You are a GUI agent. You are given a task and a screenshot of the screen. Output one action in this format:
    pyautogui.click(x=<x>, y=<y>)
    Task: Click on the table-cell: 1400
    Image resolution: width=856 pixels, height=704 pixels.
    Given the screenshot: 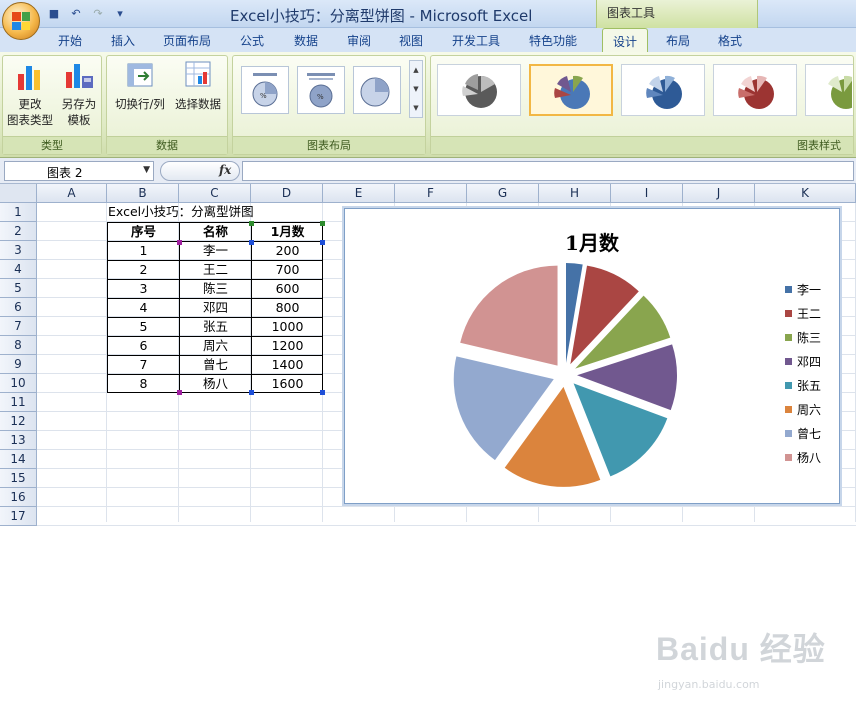 What is the action you would take?
    pyautogui.click(x=287, y=365)
    